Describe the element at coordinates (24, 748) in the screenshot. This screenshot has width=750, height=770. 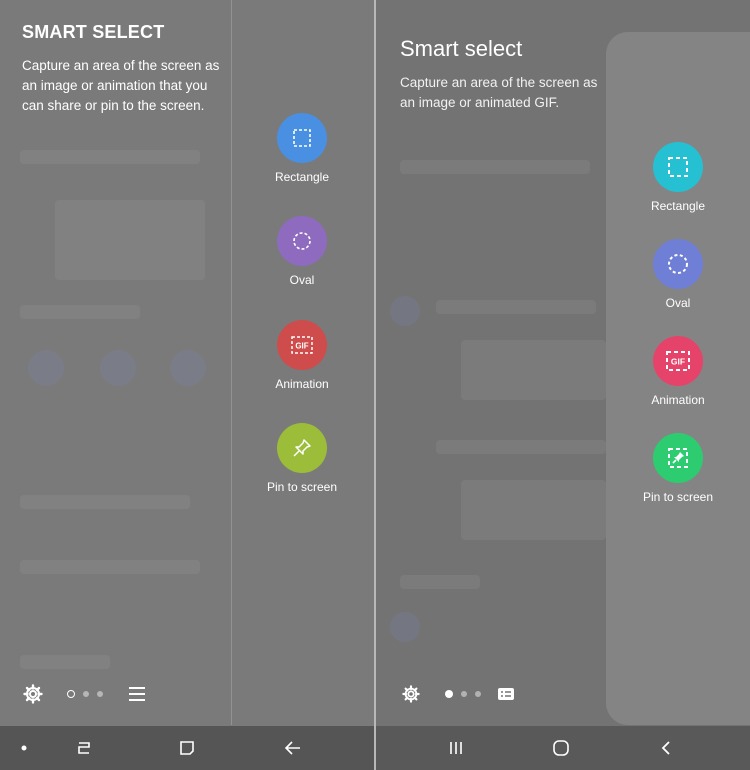
I see `nav-dot-icon` at that location.